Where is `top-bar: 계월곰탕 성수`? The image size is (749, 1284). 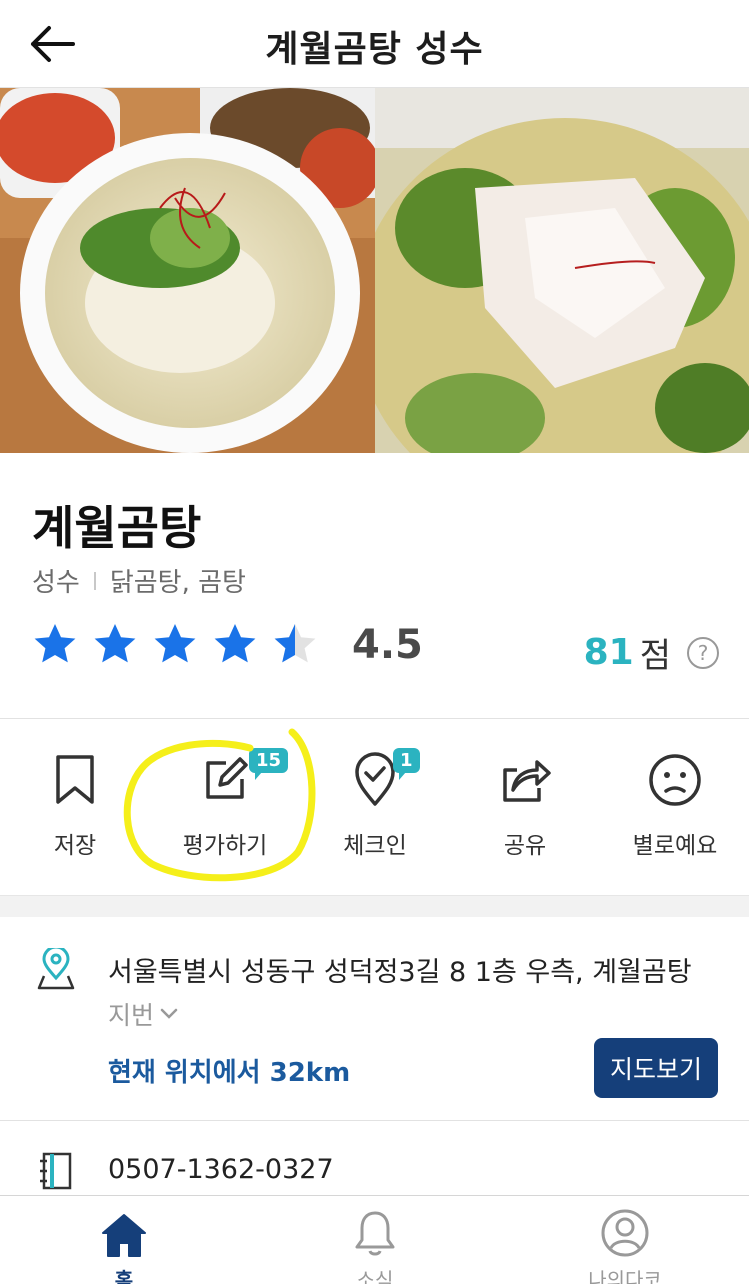
top-bar: 계월곰탕 성수 is located at coordinates (374, 44).